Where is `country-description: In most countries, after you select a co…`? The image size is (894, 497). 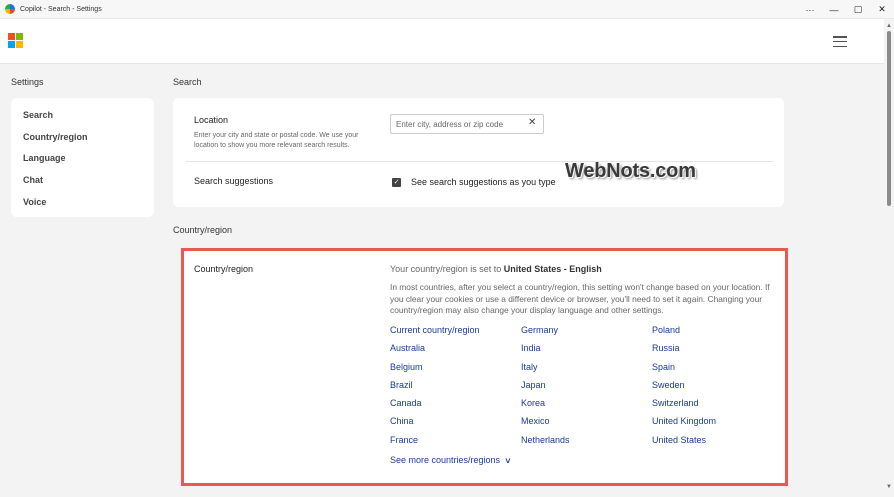 country-description: In most countries, after you select a co… is located at coordinates (580, 298).